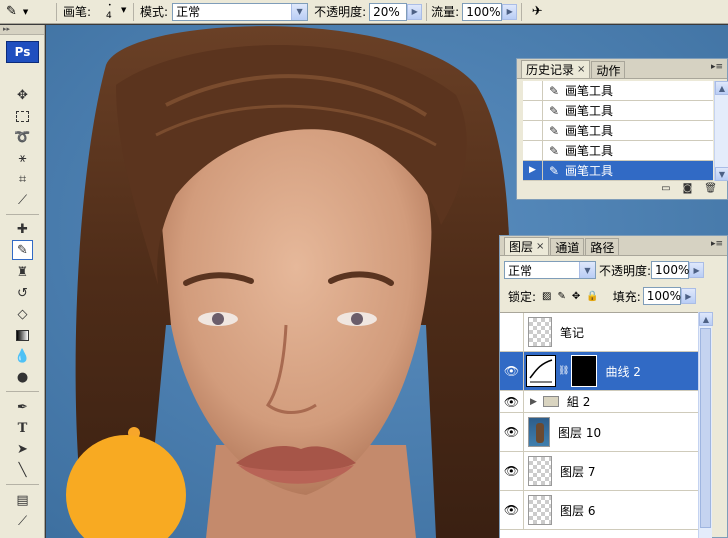  What do you see at coordinates (22, 116) in the screenshot?
I see `marquee-tool-icon` at bounding box center [22, 116].